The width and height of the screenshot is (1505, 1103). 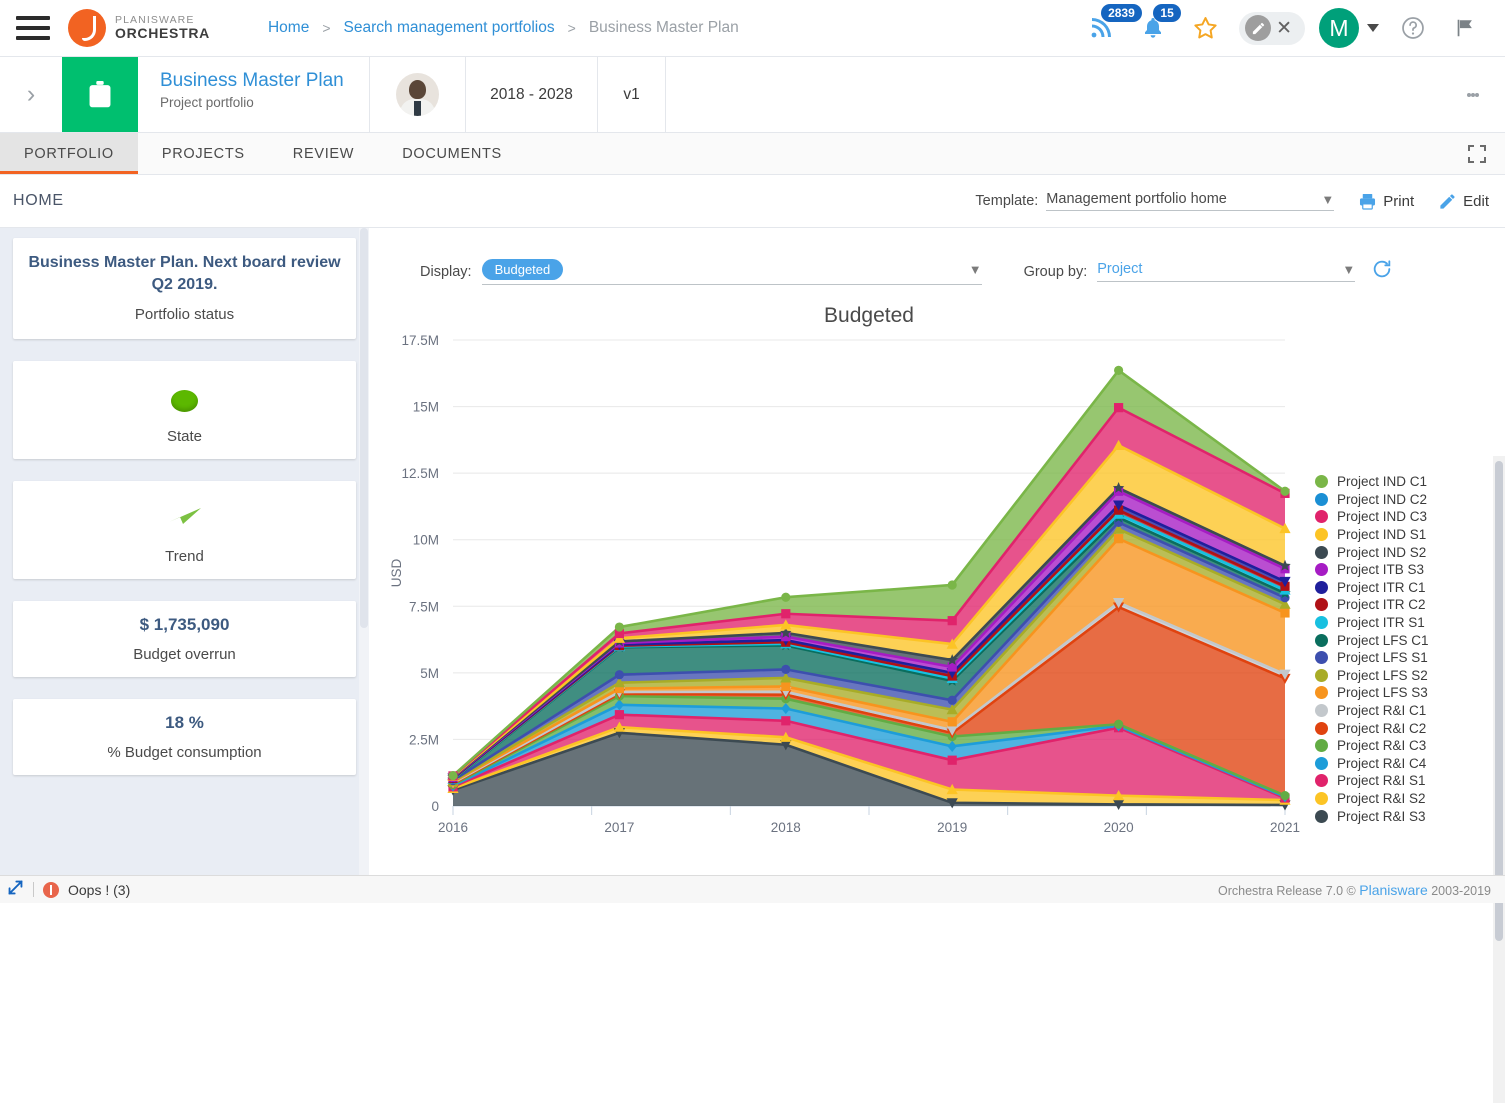 I want to click on legend-item: Project R&I C2, so click(x=1400, y=728).